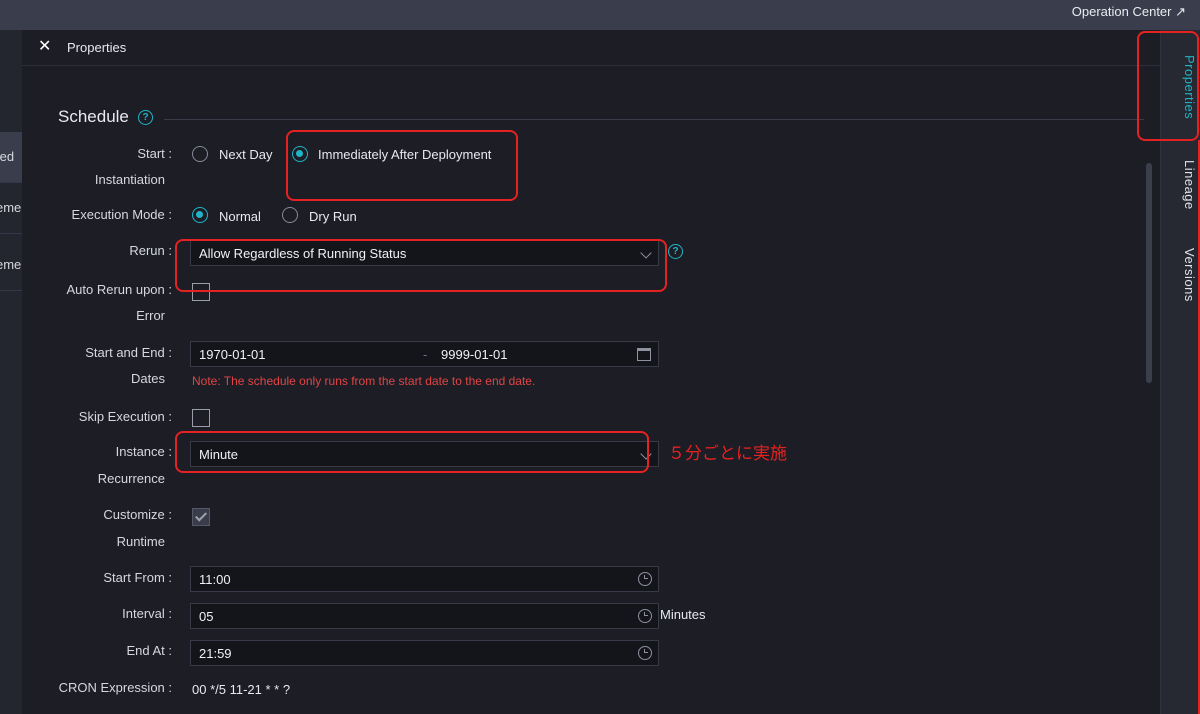 Image resolution: width=1200 pixels, height=714 pixels. Describe the element at coordinates (119, 289) in the screenshot. I see `auto-rerun-label: Auto Rerun upon :` at that location.